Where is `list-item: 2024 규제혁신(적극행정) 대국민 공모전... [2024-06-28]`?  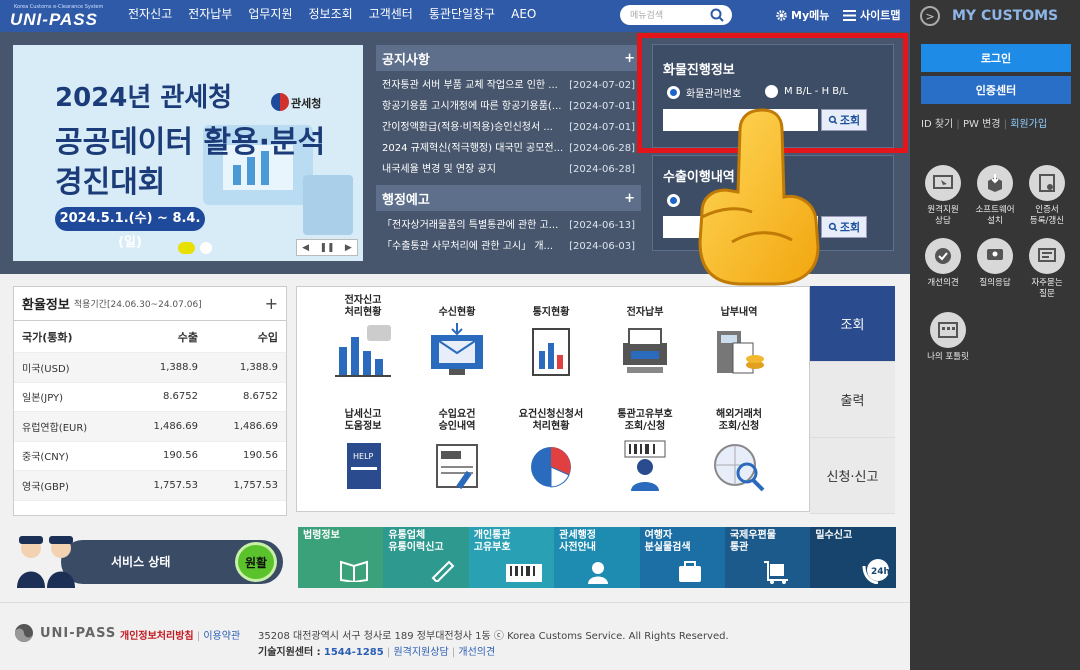
list-item: 2024 규제혁신(적극행정) 대국민 공모전... [2024-06-28] is located at coordinates (508, 148).